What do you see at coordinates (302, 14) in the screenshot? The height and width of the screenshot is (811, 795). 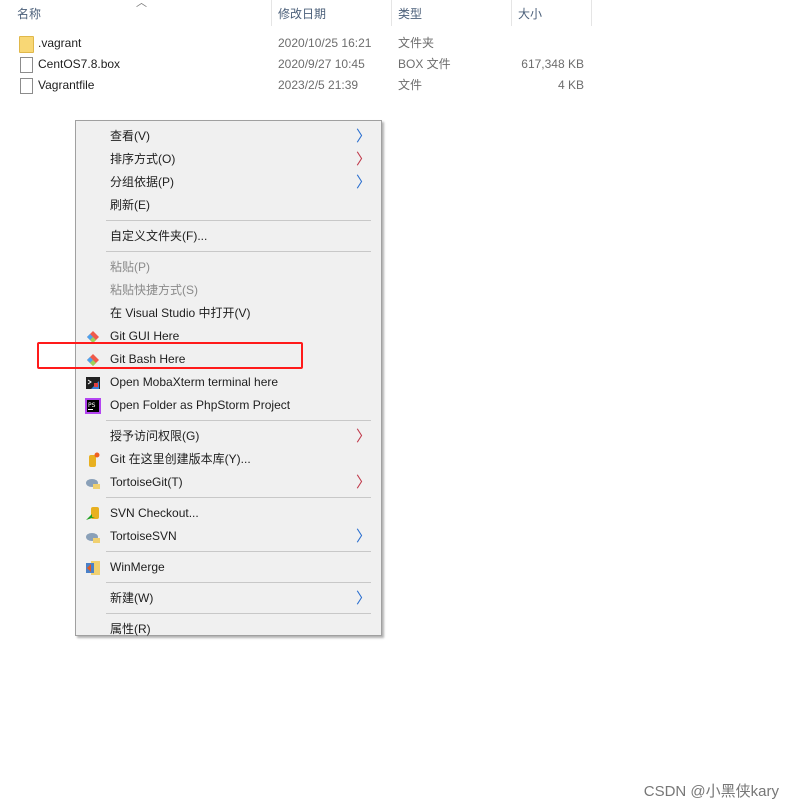 I see `column-header-modified: 修改日期` at bounding box center [302, 14].